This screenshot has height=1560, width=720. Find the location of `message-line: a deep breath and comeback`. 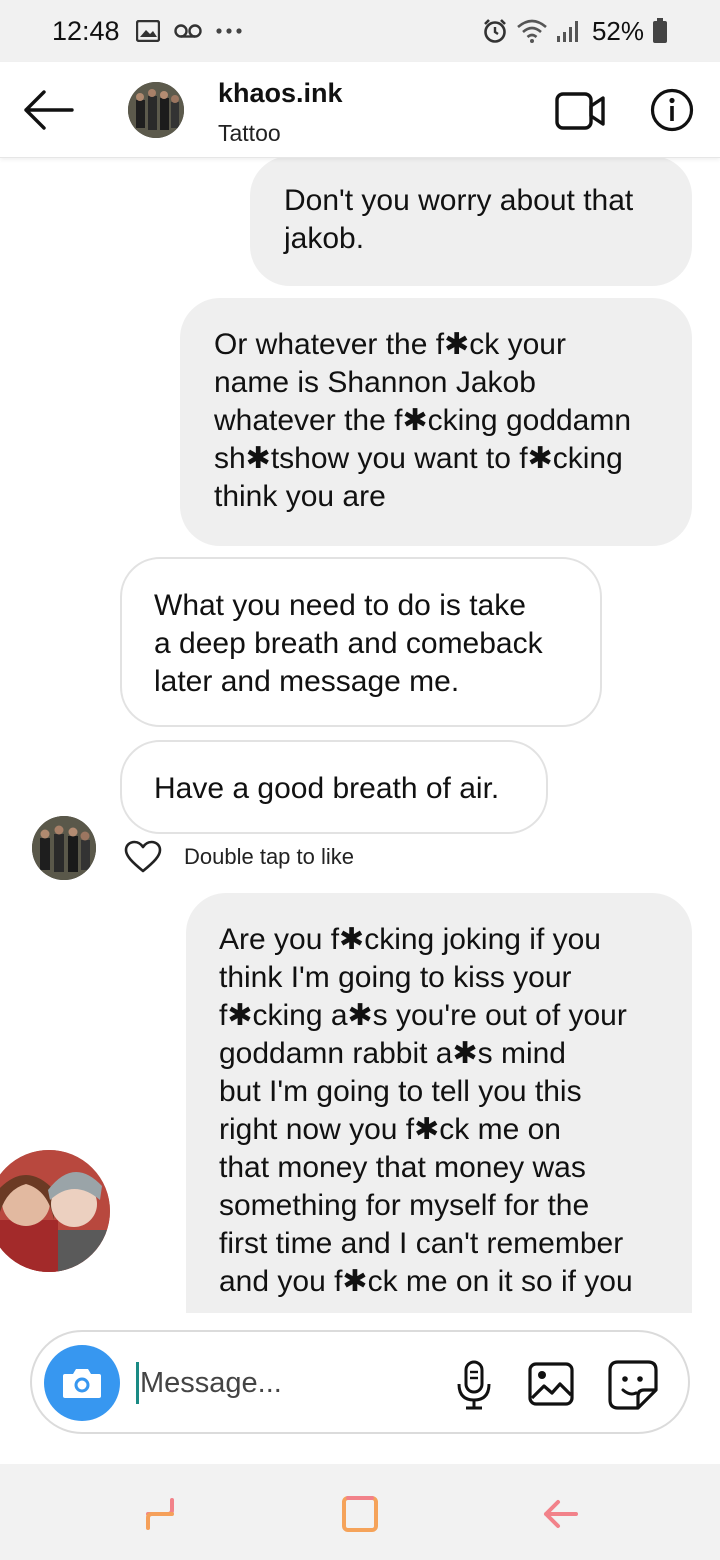

message-line: a deep breath and comeback is located at coordinates (348, 643).